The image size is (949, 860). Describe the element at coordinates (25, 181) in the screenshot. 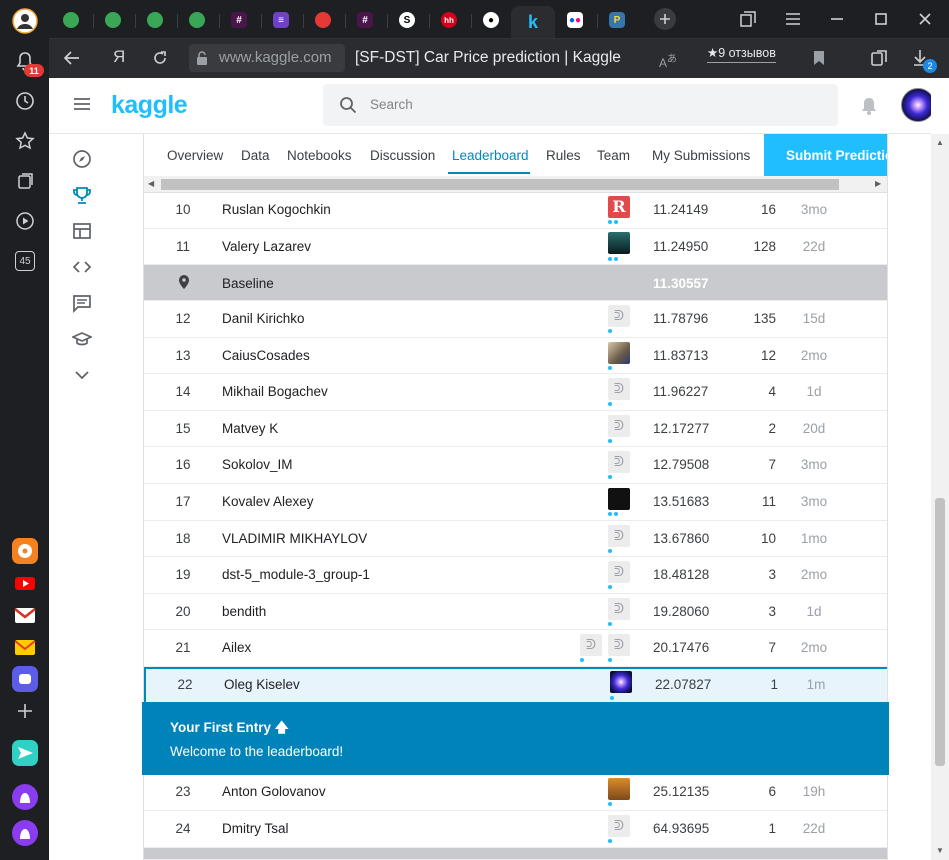

I see `collections-icon` at that location.